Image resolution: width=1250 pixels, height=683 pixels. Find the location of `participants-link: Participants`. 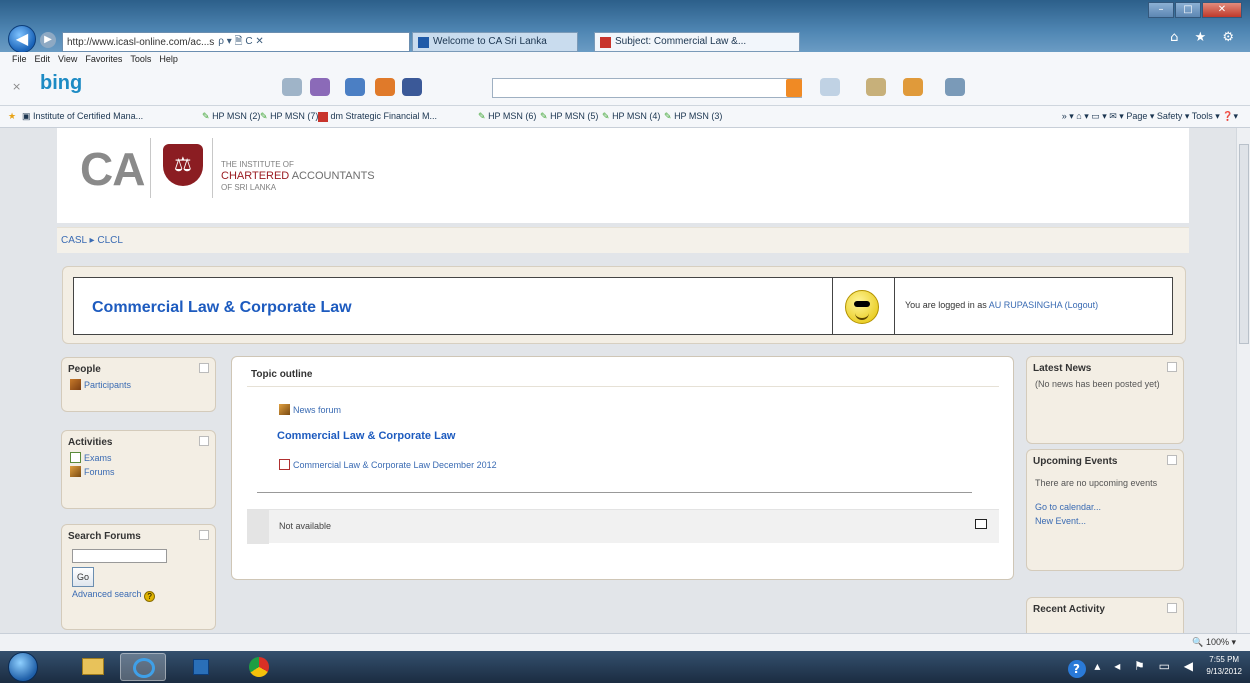

participants-link: Participants is located at coordinates (107, 385).